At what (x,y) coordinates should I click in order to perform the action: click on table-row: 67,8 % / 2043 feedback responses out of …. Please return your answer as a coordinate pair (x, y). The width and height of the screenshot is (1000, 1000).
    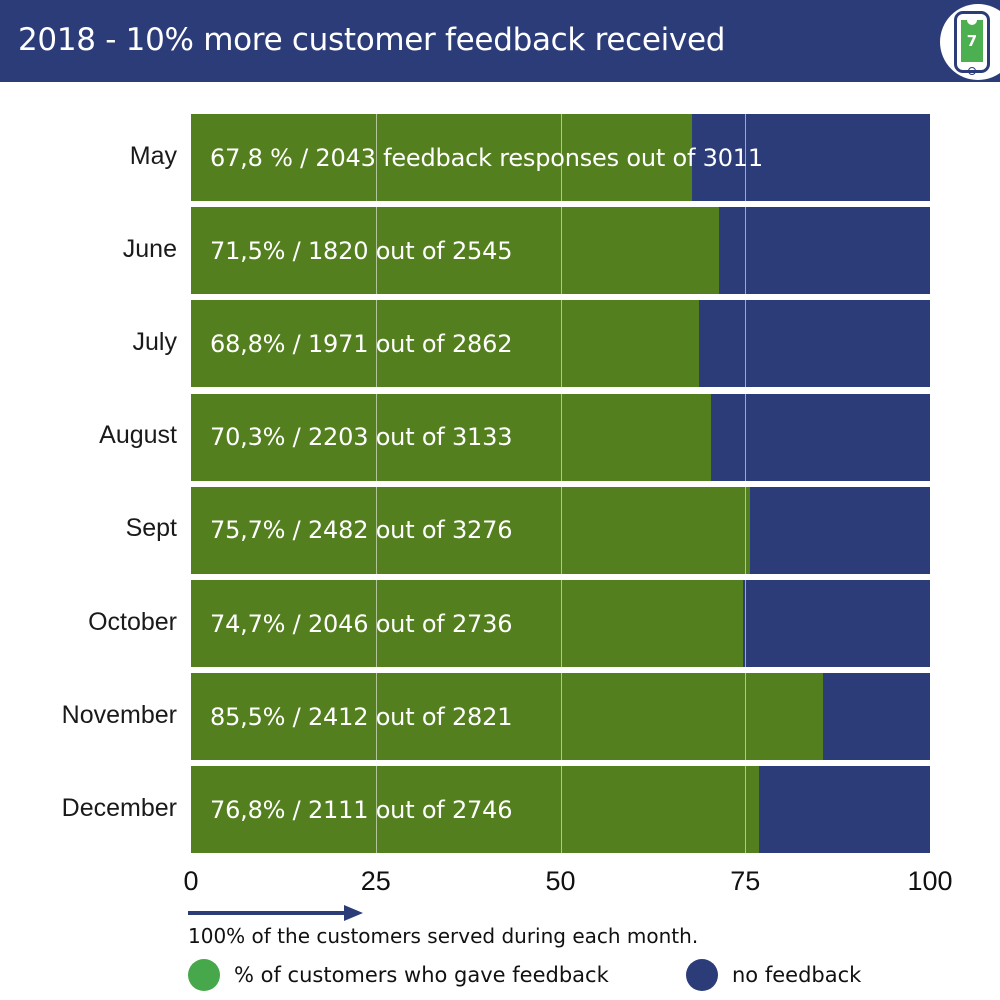
    Looking at the image, I should click on (560, 157).